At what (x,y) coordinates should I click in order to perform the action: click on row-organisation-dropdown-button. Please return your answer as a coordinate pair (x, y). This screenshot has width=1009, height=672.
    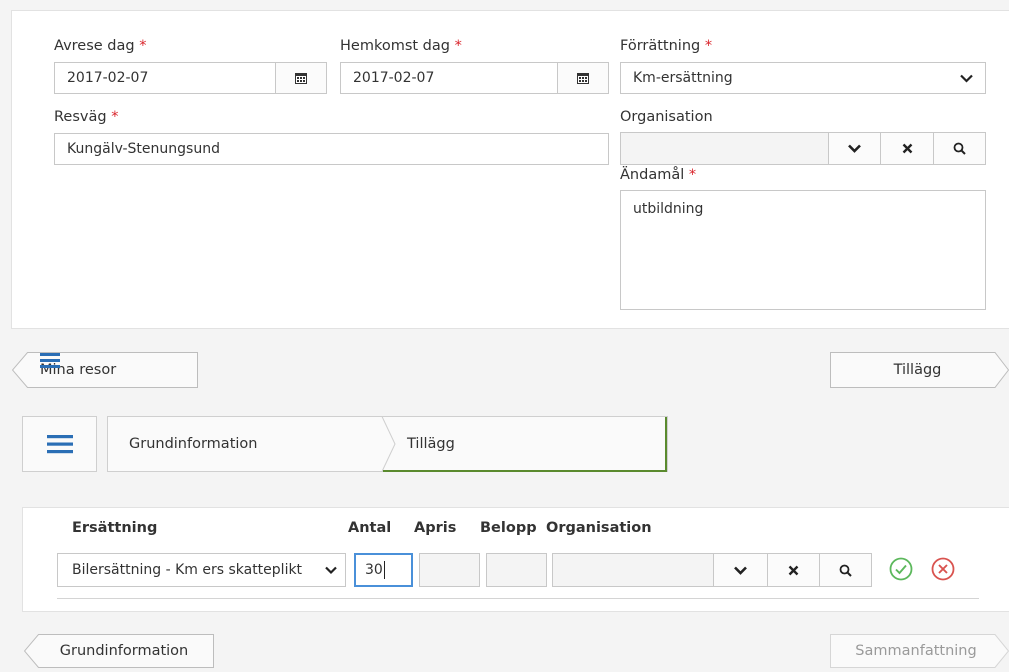
    Looking at the image, I should click on (740, 570).